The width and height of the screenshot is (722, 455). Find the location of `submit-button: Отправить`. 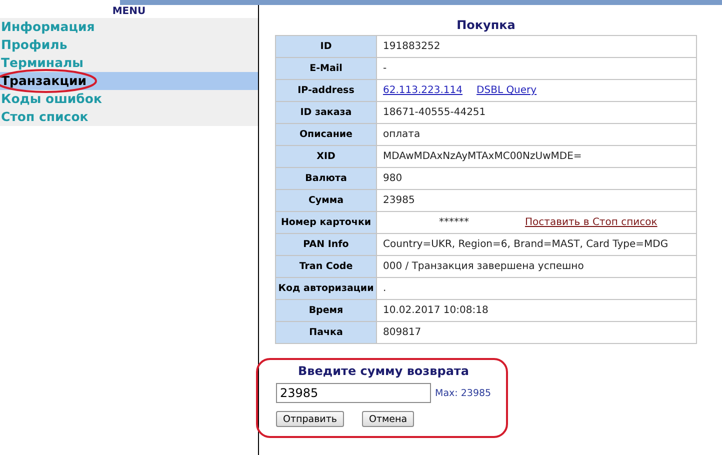

submit-button: Отправить is located at coordinates (310, 419).